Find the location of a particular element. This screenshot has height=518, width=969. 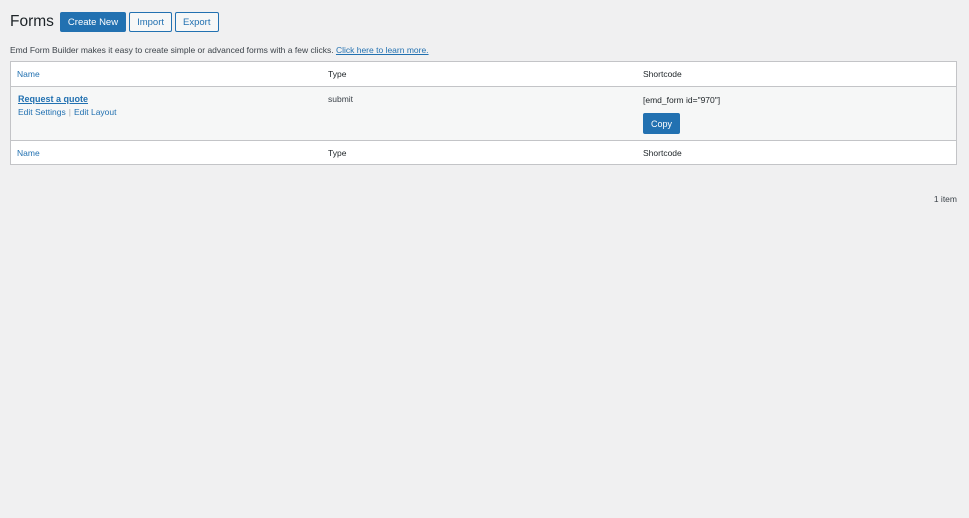

create-new-button: Create New is located at coordinates (93, 22).